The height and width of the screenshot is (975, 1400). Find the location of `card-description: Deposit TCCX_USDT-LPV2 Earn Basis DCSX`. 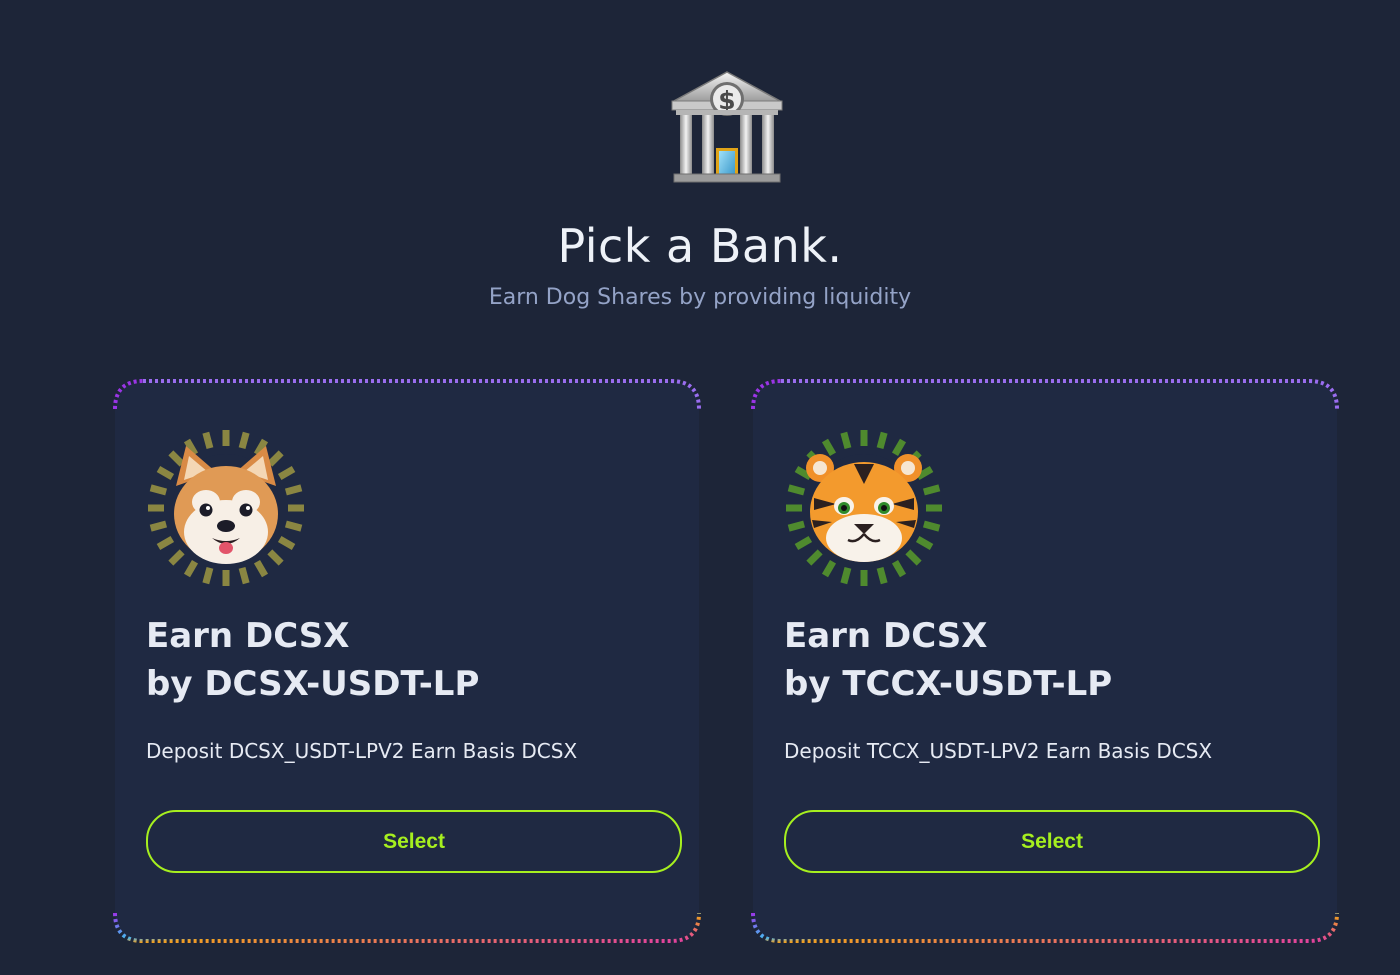

card-description: Deposit TCCX_USDT-LPV2 Earn Basis DCSX is located at coordinates (998, 751).